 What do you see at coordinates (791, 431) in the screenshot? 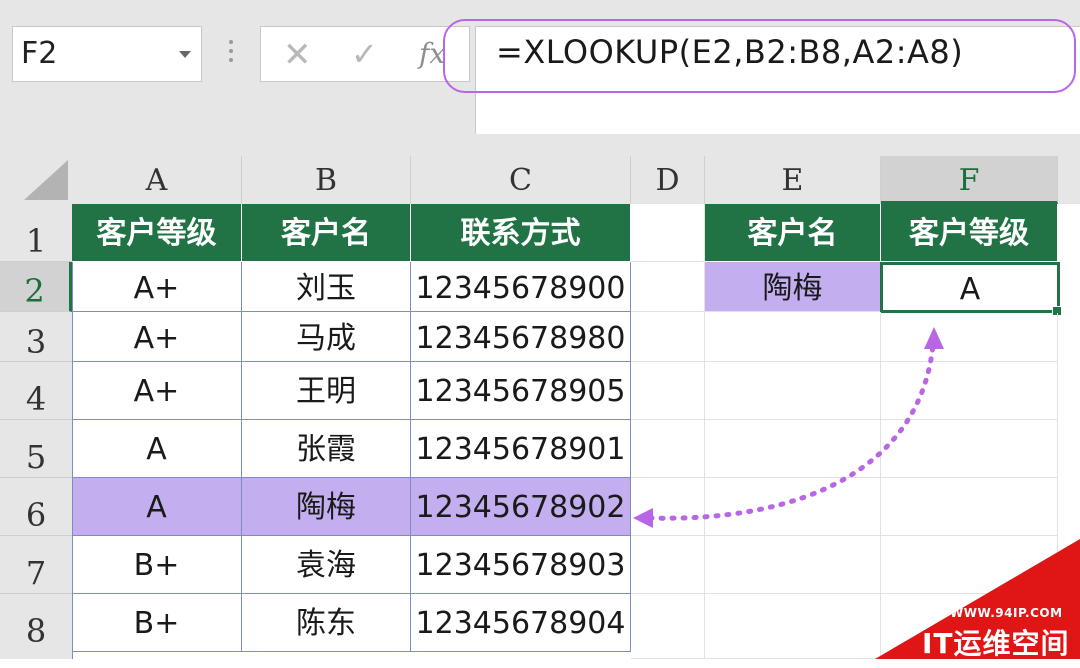
I see `lookup-arrow-curve` at bounding box center [791, 431].